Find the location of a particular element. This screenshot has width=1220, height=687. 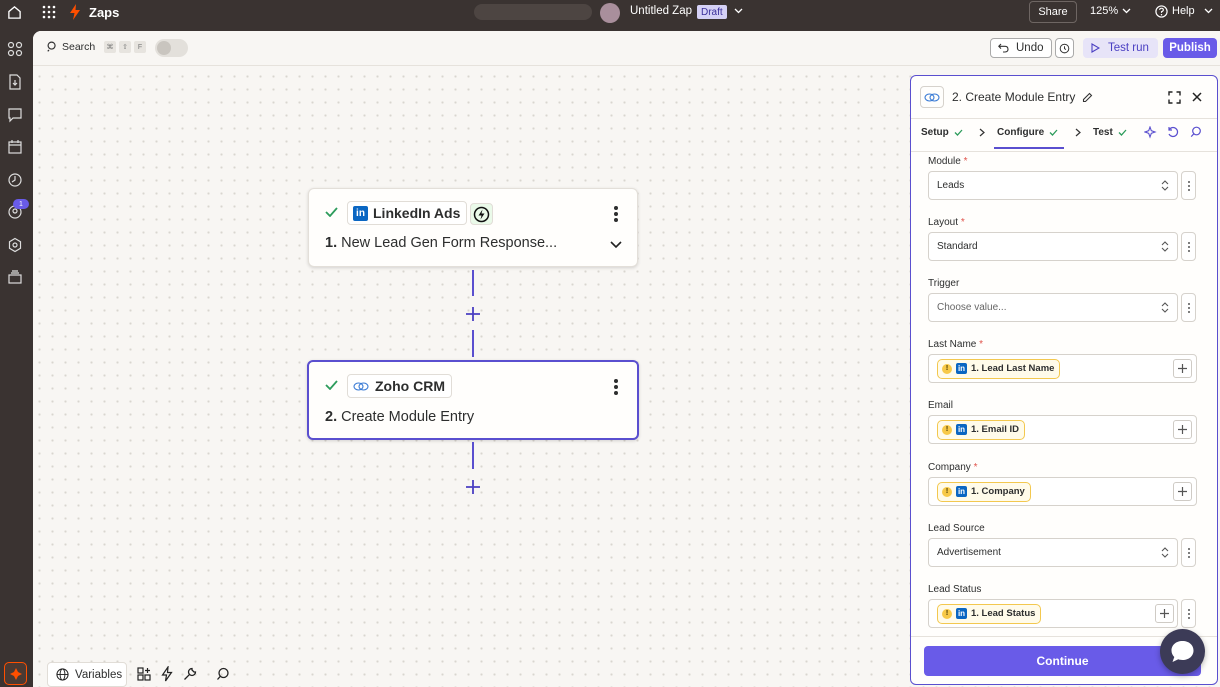

mapped-value-pill: ! in 1. Lead Last Name is located at coordinates (999, 368).